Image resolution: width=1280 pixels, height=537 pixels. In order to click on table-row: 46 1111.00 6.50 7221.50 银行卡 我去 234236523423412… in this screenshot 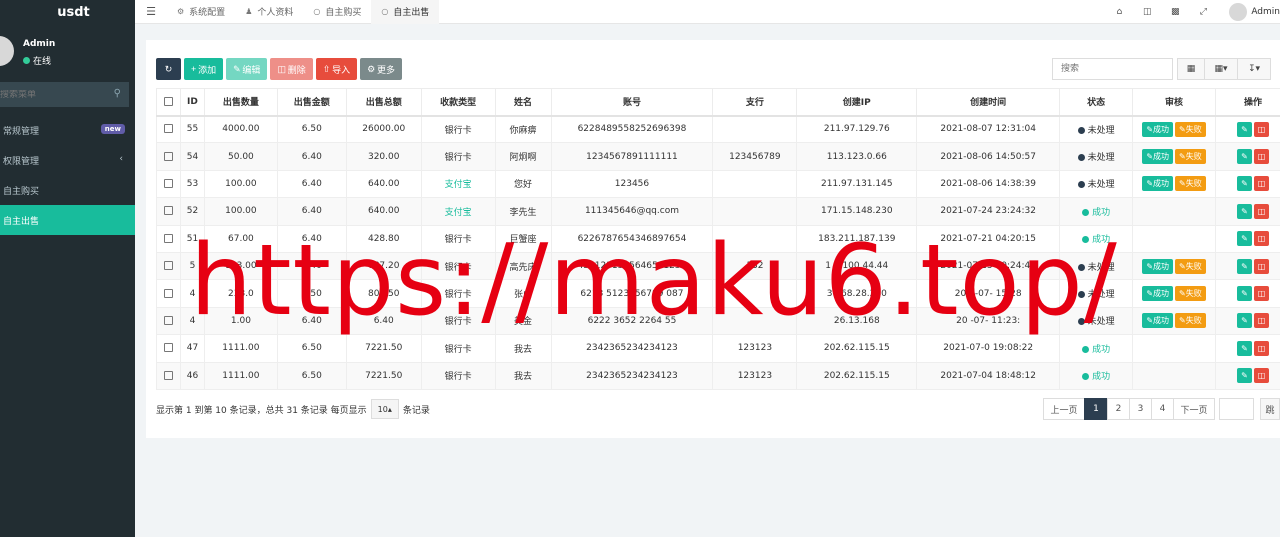, I will do `click(718, 375)`.